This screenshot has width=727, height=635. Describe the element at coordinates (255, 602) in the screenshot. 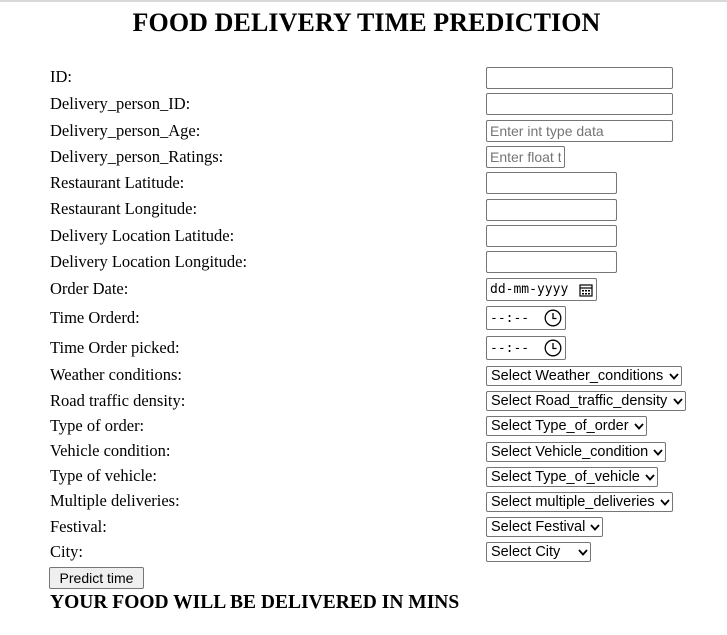

I see `prediction-result: YOUR FOOD WILL BE DELIVERED IN MINS` at that location.